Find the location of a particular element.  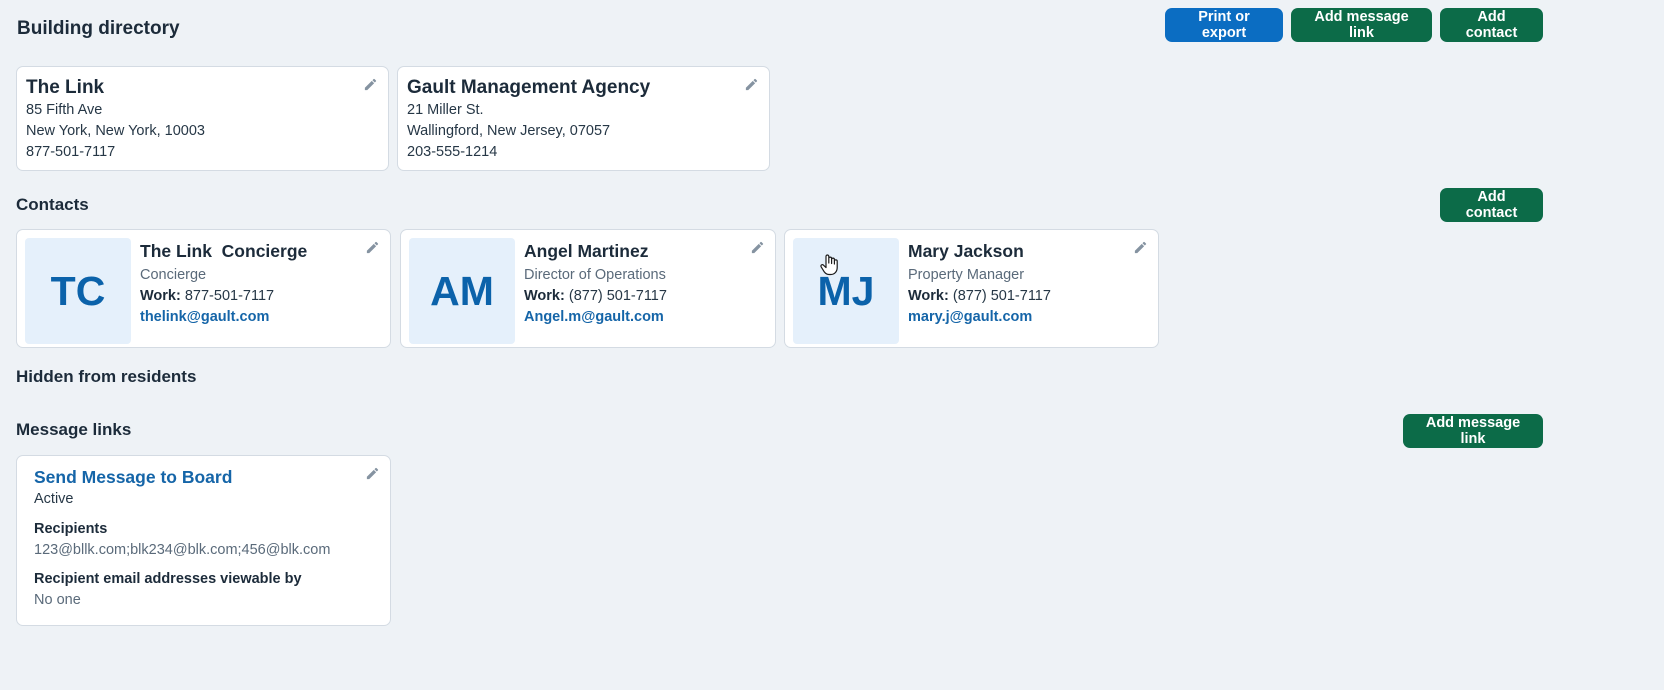

organization-city-state-zip: New York, New York, 10003 is located at coordinates (115, 131).